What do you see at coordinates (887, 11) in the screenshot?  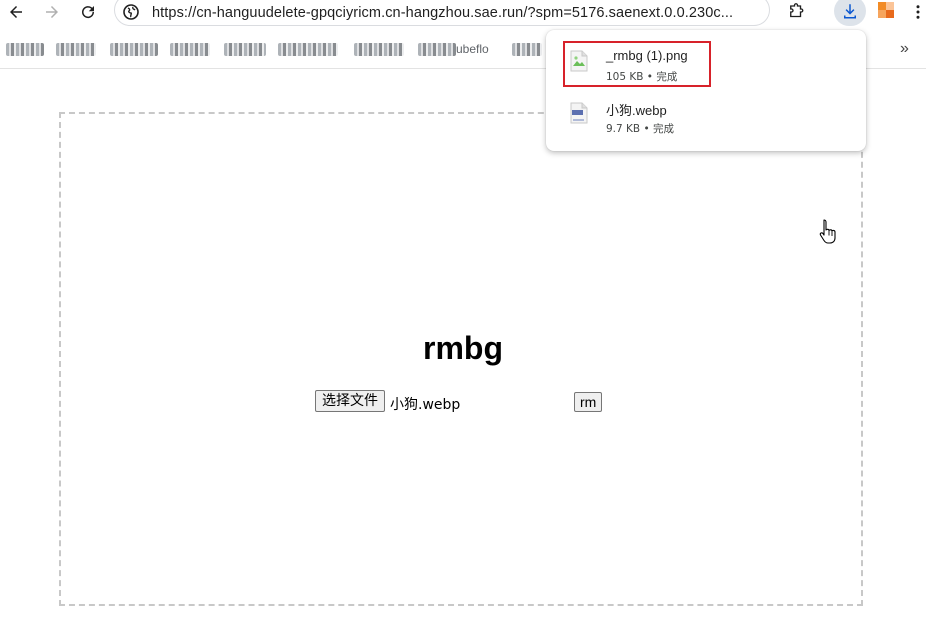 I see `profile-avatar-icon` at bounding box center [887, 11].